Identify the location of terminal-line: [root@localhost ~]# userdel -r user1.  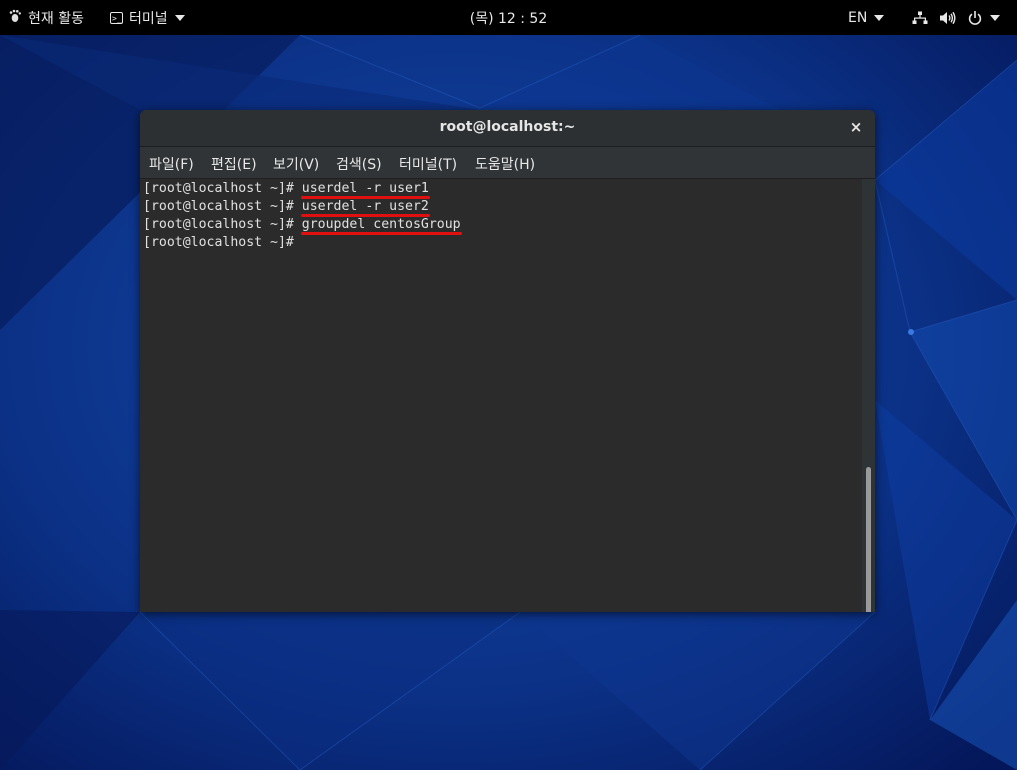
(286, 189).